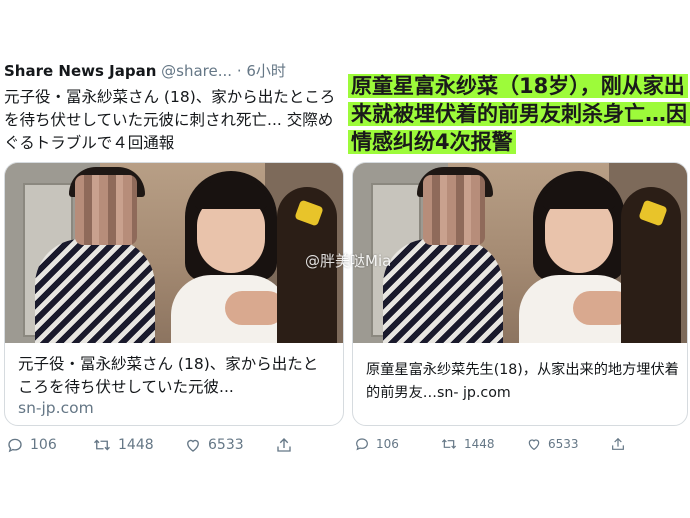 The image size is (690, 518). I want to click on tweet-time: 6小时, so click(266, 71).